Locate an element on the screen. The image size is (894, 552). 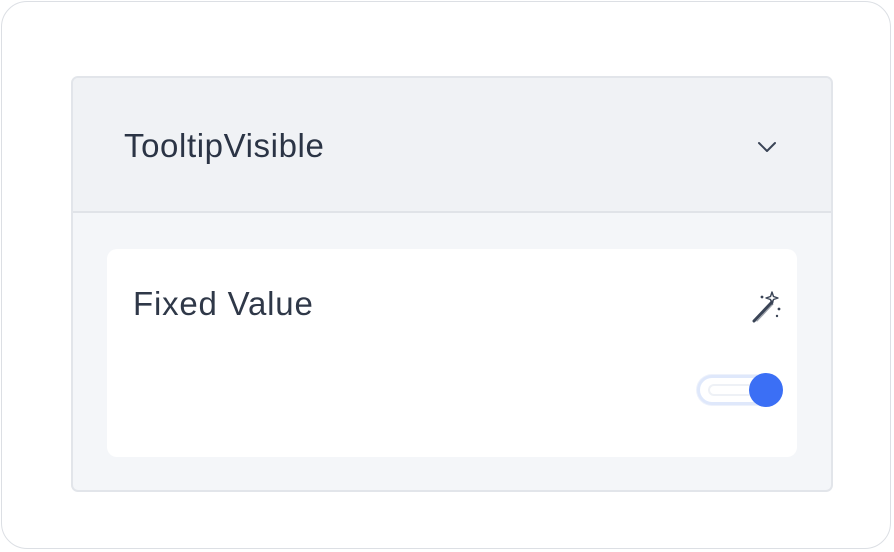
chevron-down-icon is located at coordinates (767, 147).